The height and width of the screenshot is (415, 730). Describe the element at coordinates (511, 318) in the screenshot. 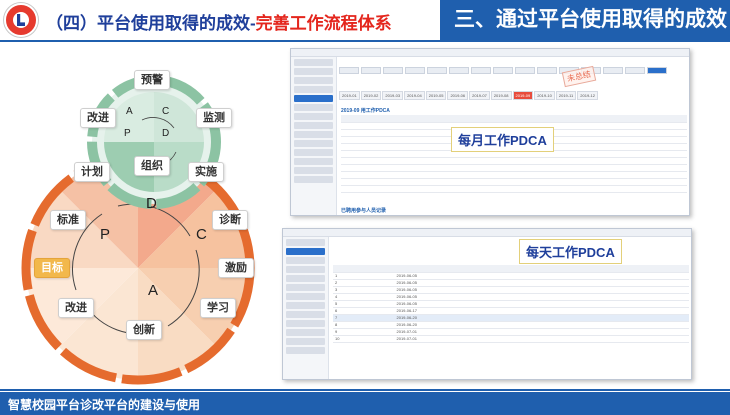

I see `table-row: 7 2019-06-20` at that location.